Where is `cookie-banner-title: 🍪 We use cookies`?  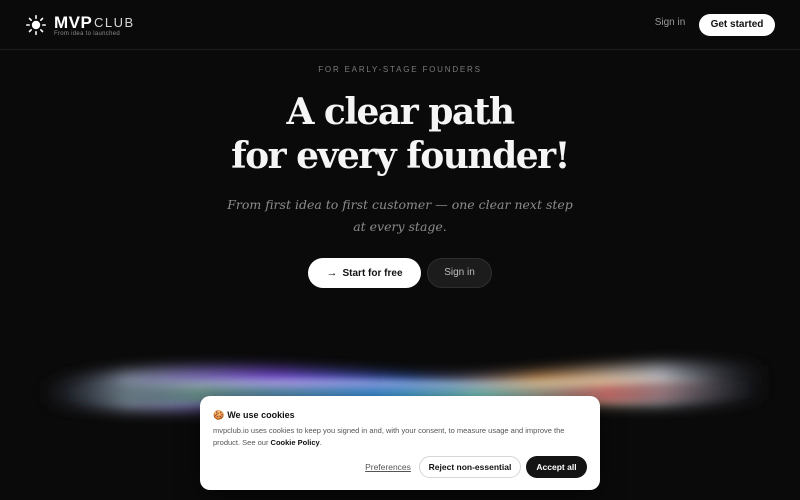
cookie-banner-title: 🍪 We use cookies is located at coordinates (254, 415).